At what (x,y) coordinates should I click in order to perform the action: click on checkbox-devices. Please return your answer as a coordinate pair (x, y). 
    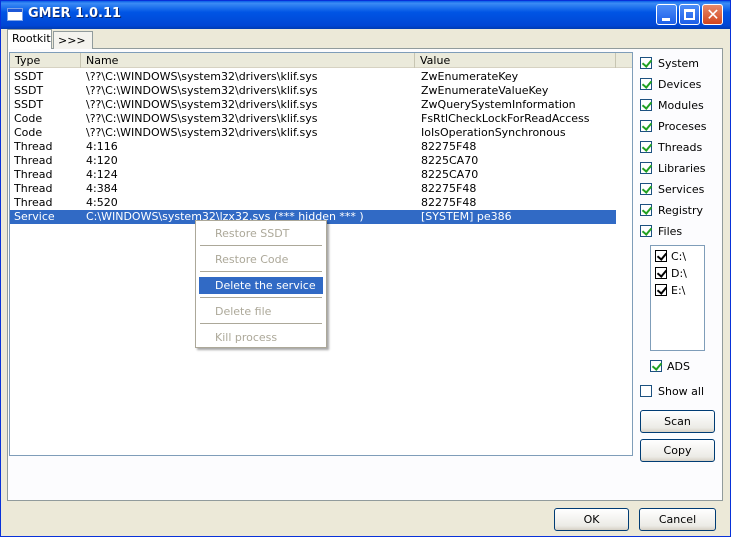
    Looking at the image, I should click on (646, 84).